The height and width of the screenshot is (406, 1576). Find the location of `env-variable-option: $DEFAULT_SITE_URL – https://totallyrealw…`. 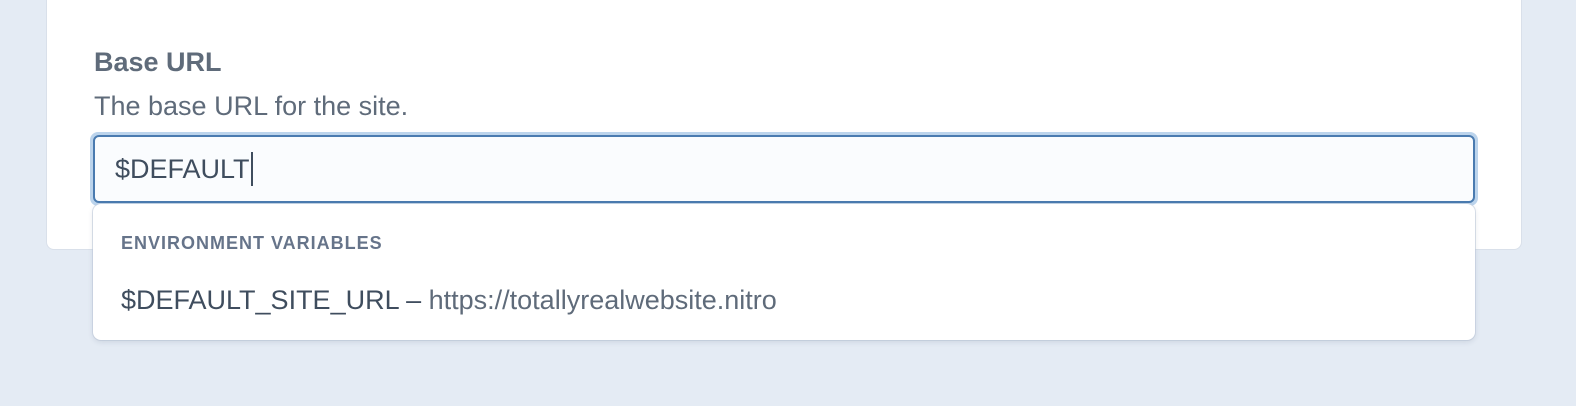

env-variable-option: $DEFAULT_SITE_URL – https://totallyrealw… is located at coordinates (449, 300).